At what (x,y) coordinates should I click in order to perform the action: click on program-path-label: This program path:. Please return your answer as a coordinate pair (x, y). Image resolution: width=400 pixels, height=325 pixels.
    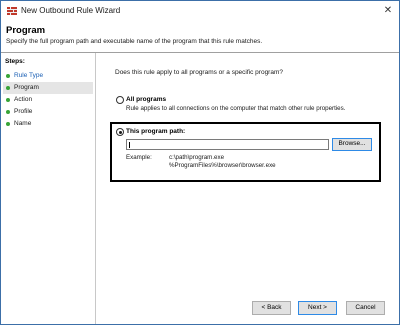
    Looking at the image, I should click on (155, 131).